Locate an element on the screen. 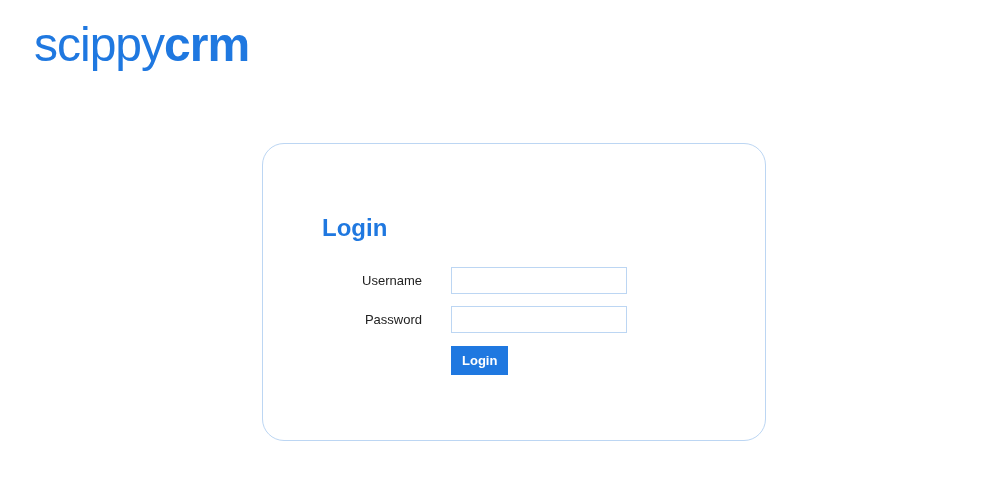 The height and width of the screenshot is (481, 1008). login-button: Login is located at coordinates (480, 360).